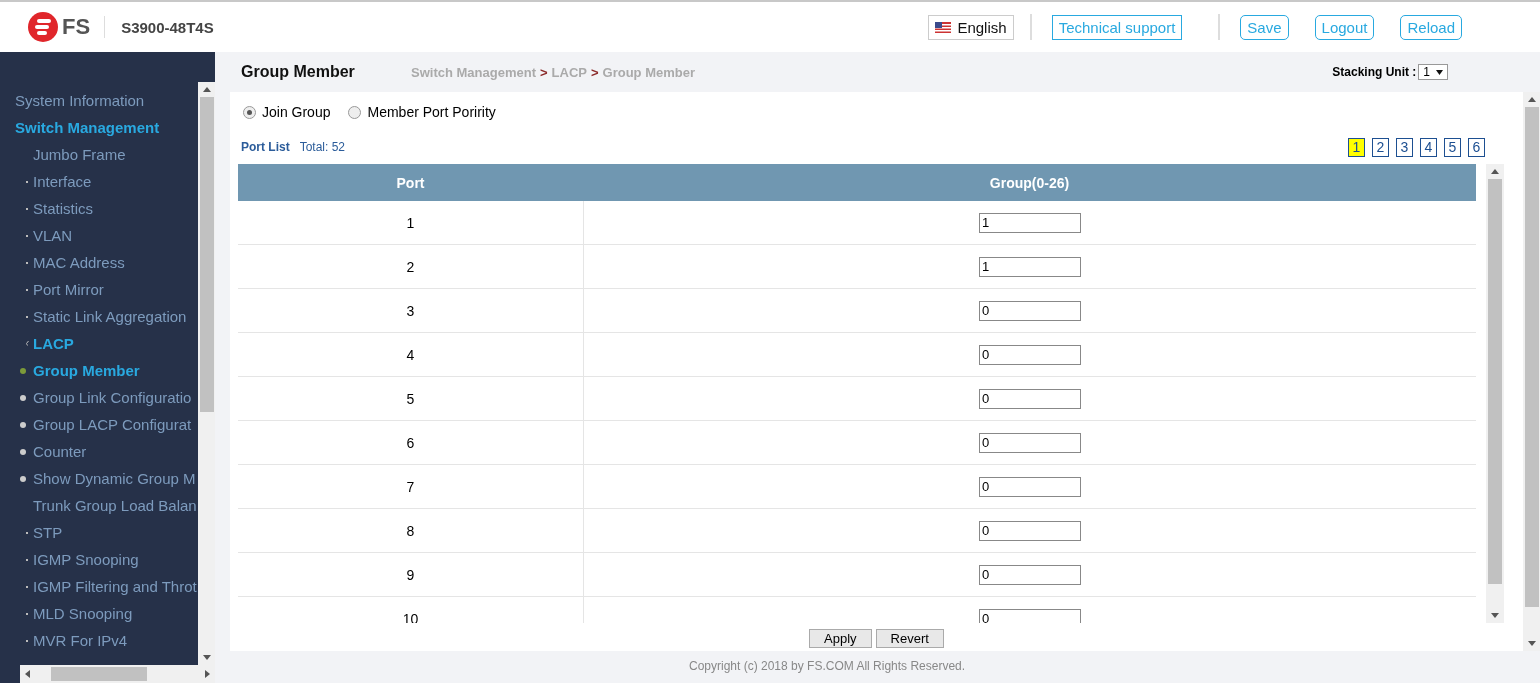  What do you see at coordinates (1439, 72) in the screenshot?
I see `dropdown-arrow-icon` at bounding box center [1439, 72].